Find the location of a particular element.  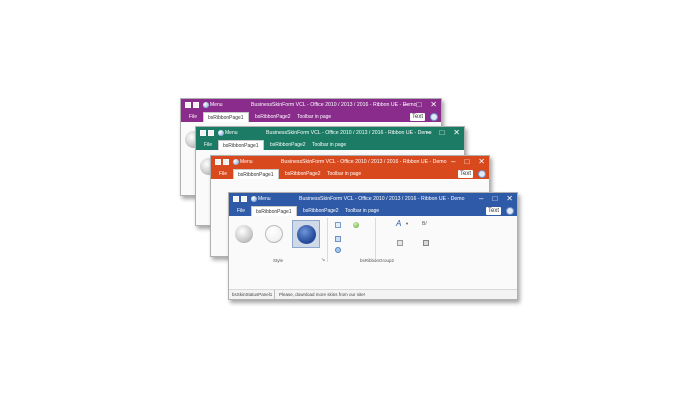

style-ball-silver is located at coordinates (244, 234).